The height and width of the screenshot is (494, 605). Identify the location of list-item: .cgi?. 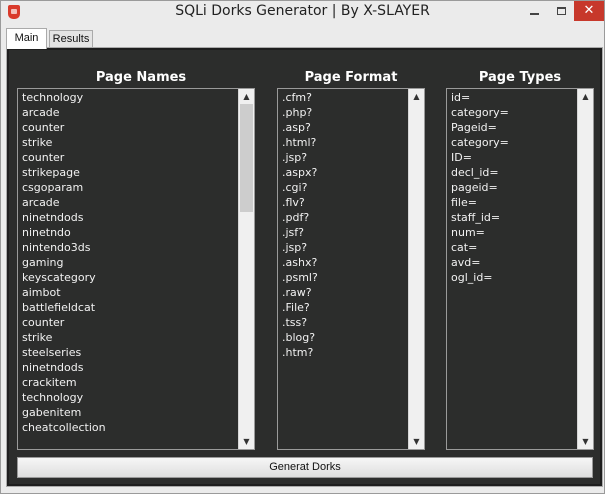
(300, 187).